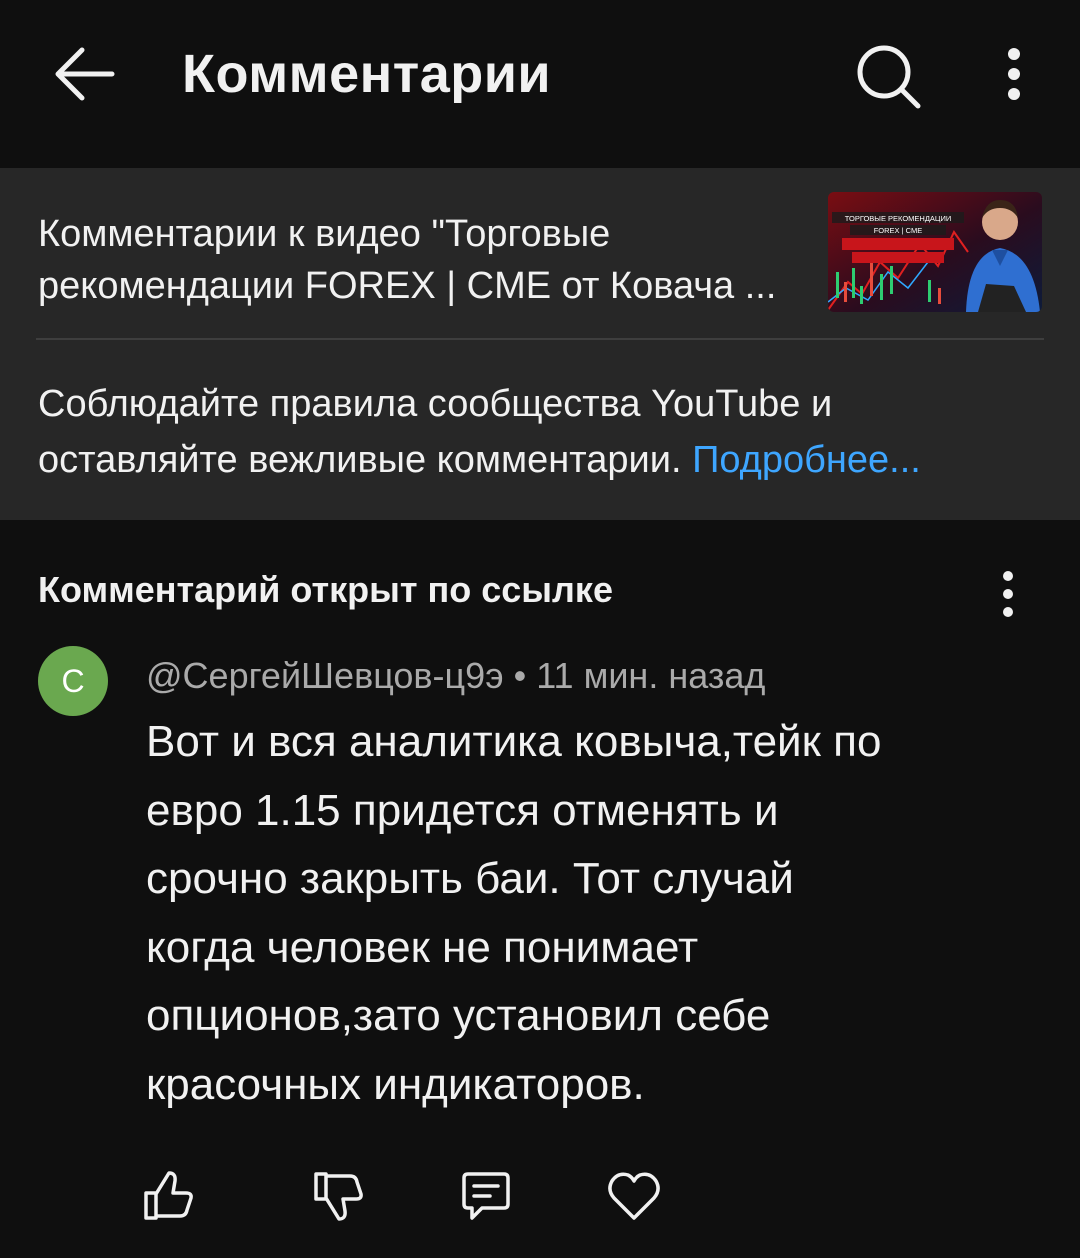 The width and height of the screenshot is (1080, 1258). Describe the element at coordinates (651, 675) in the screenshot. I see `comment-time: 11 мин. назад` at that location.